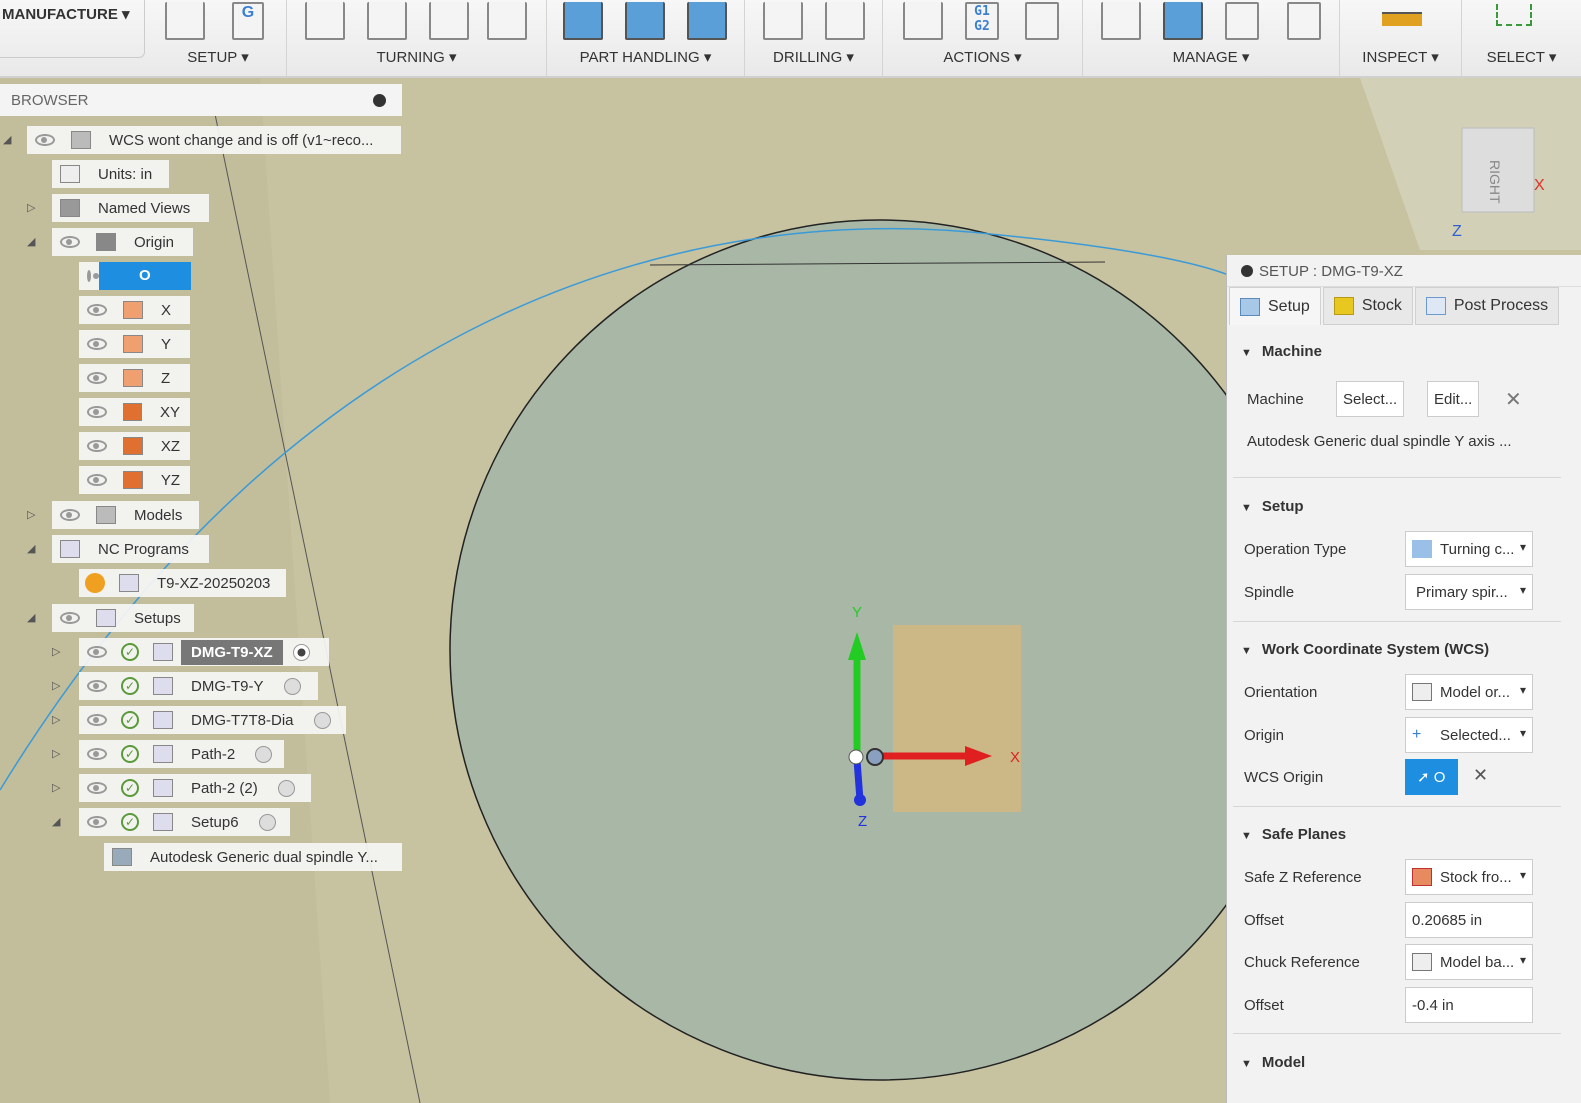 Image resolution: width=1581 pixels, height=1103 pixels. Describe the element at coordinates (417, 38) in the screenshot. I see `turning-group: TURNING ▾` at that location.